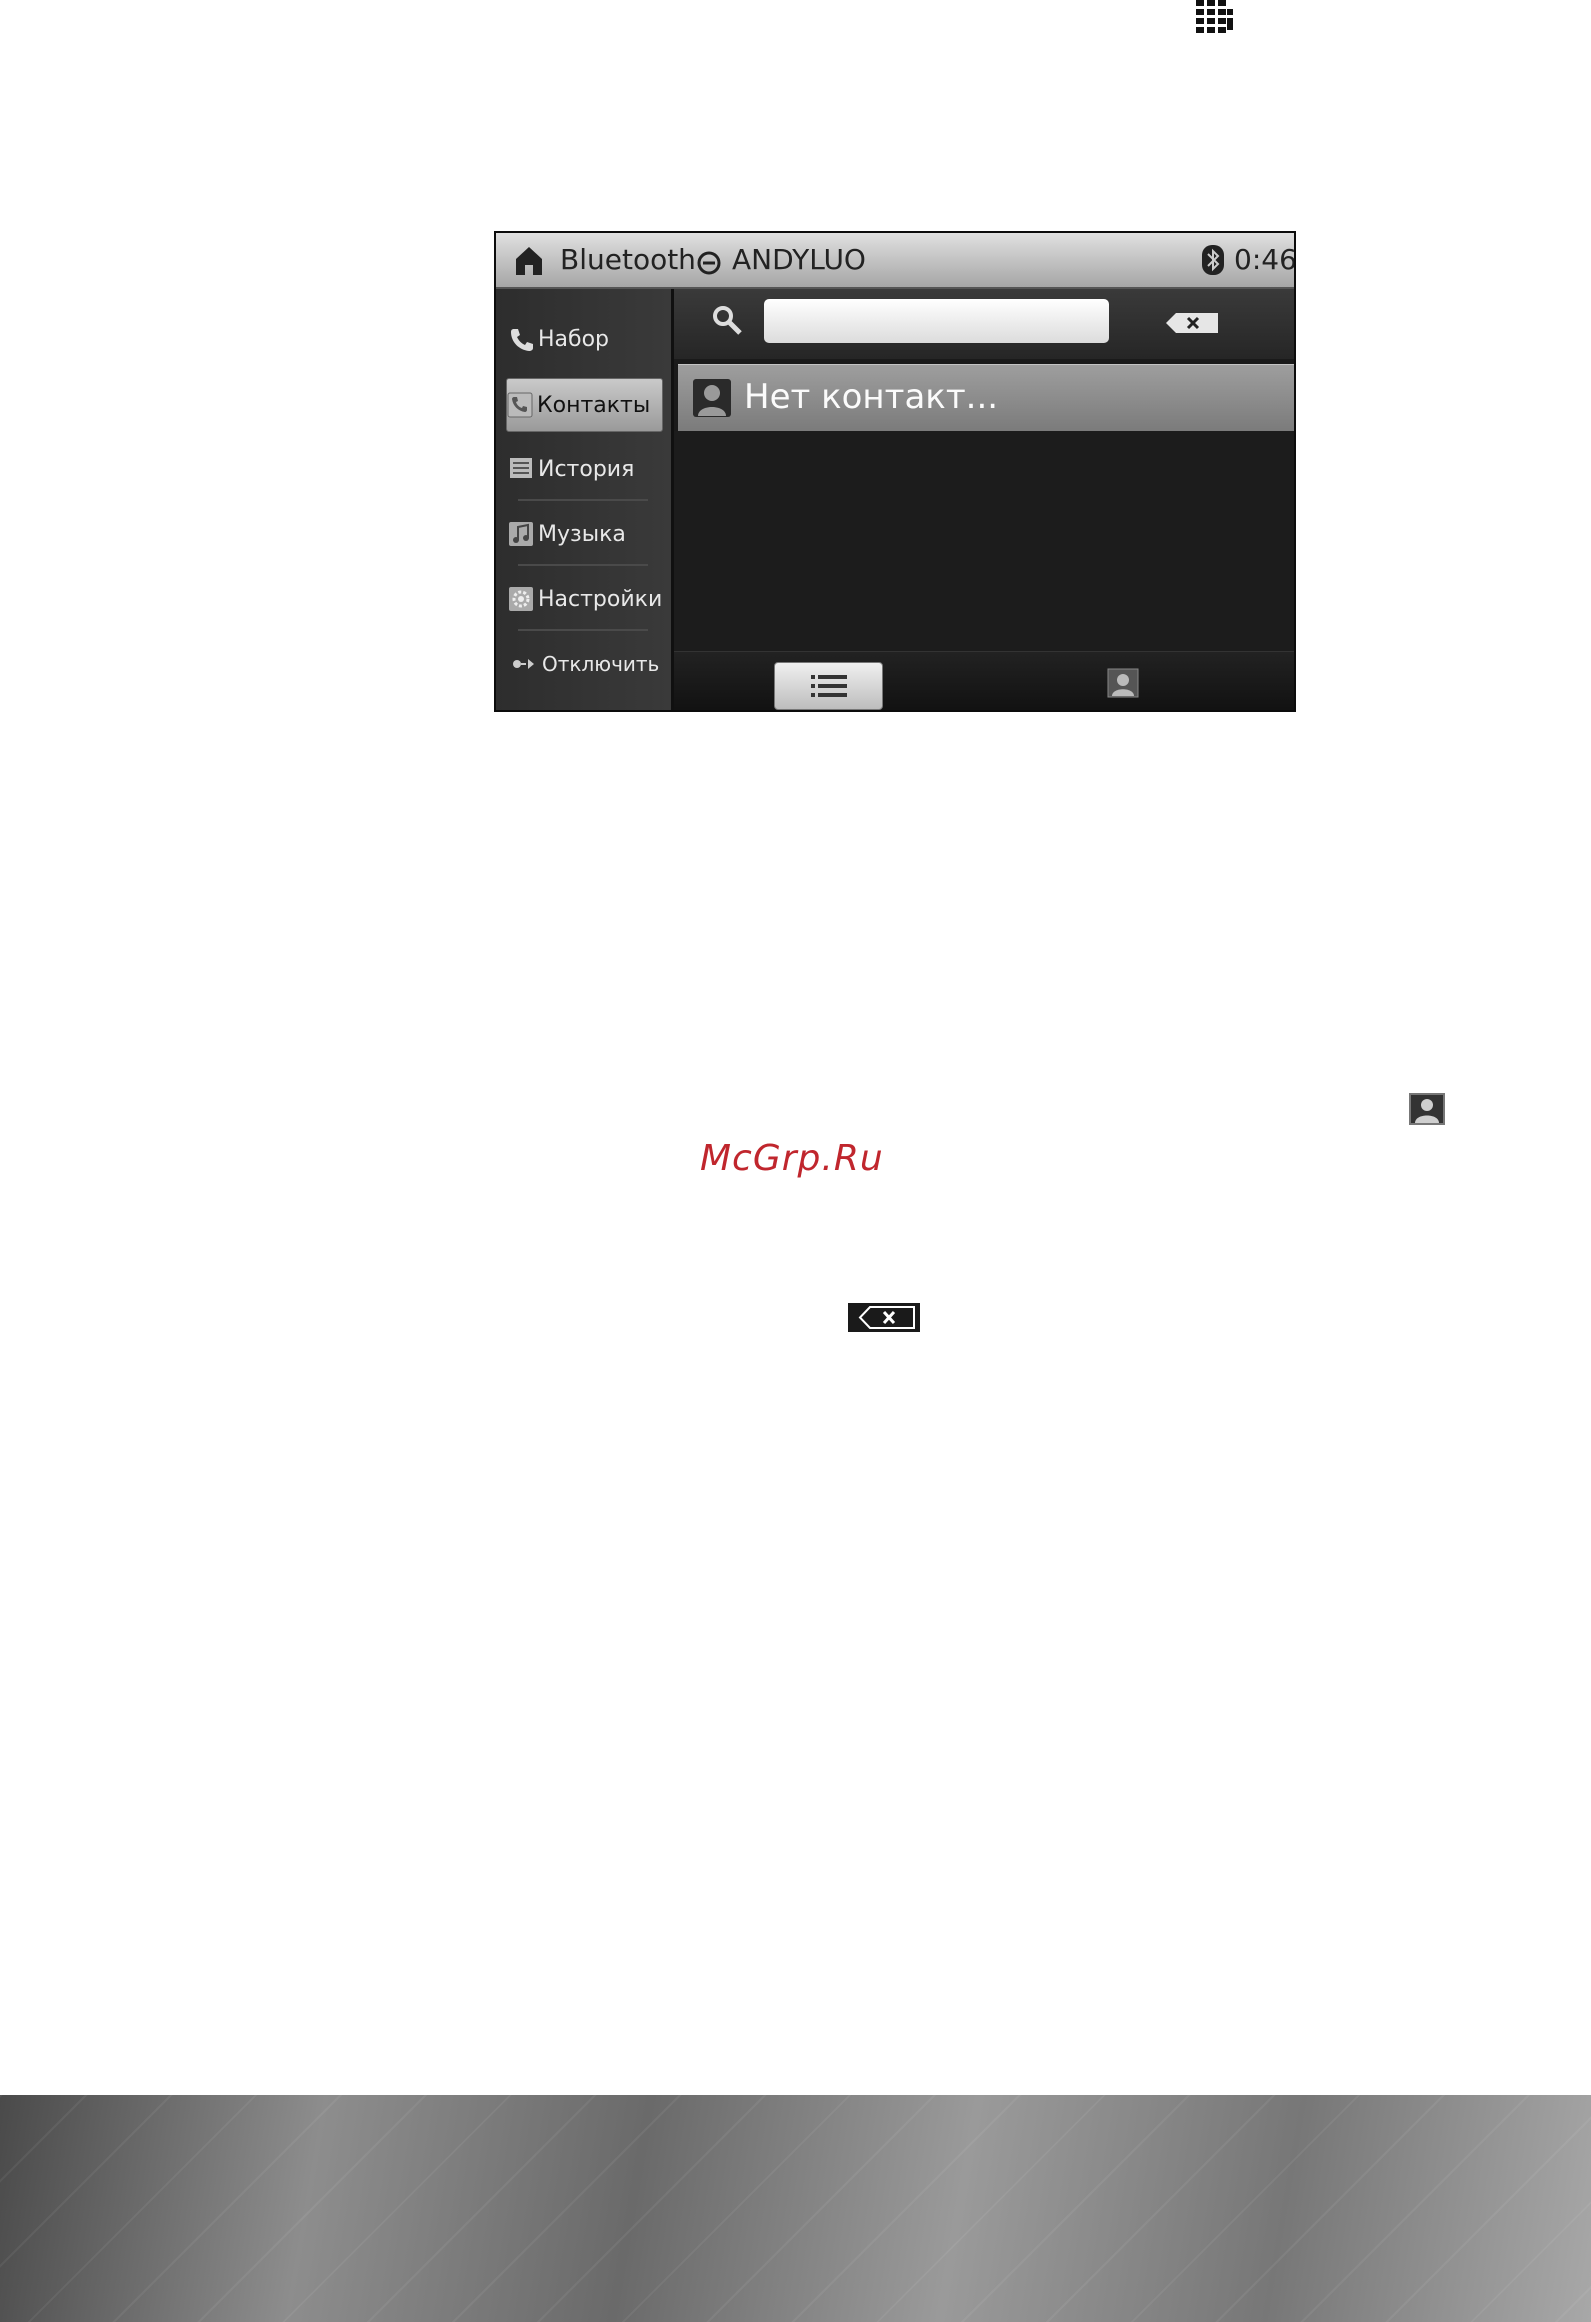 The width and height of the screenshot is (1591, 2322). I want to click on app-title: Bluetooth, so click(628, 259).